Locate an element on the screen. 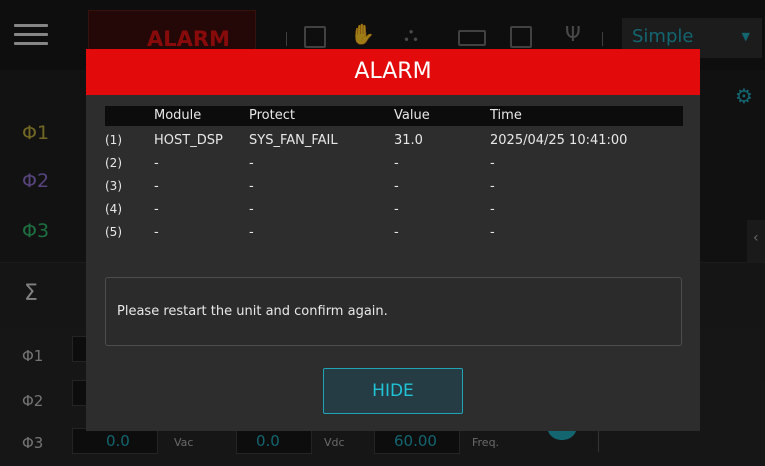 The image size is (765, 466). table-row: (2) - - - - is located at coordinates (394, 164).